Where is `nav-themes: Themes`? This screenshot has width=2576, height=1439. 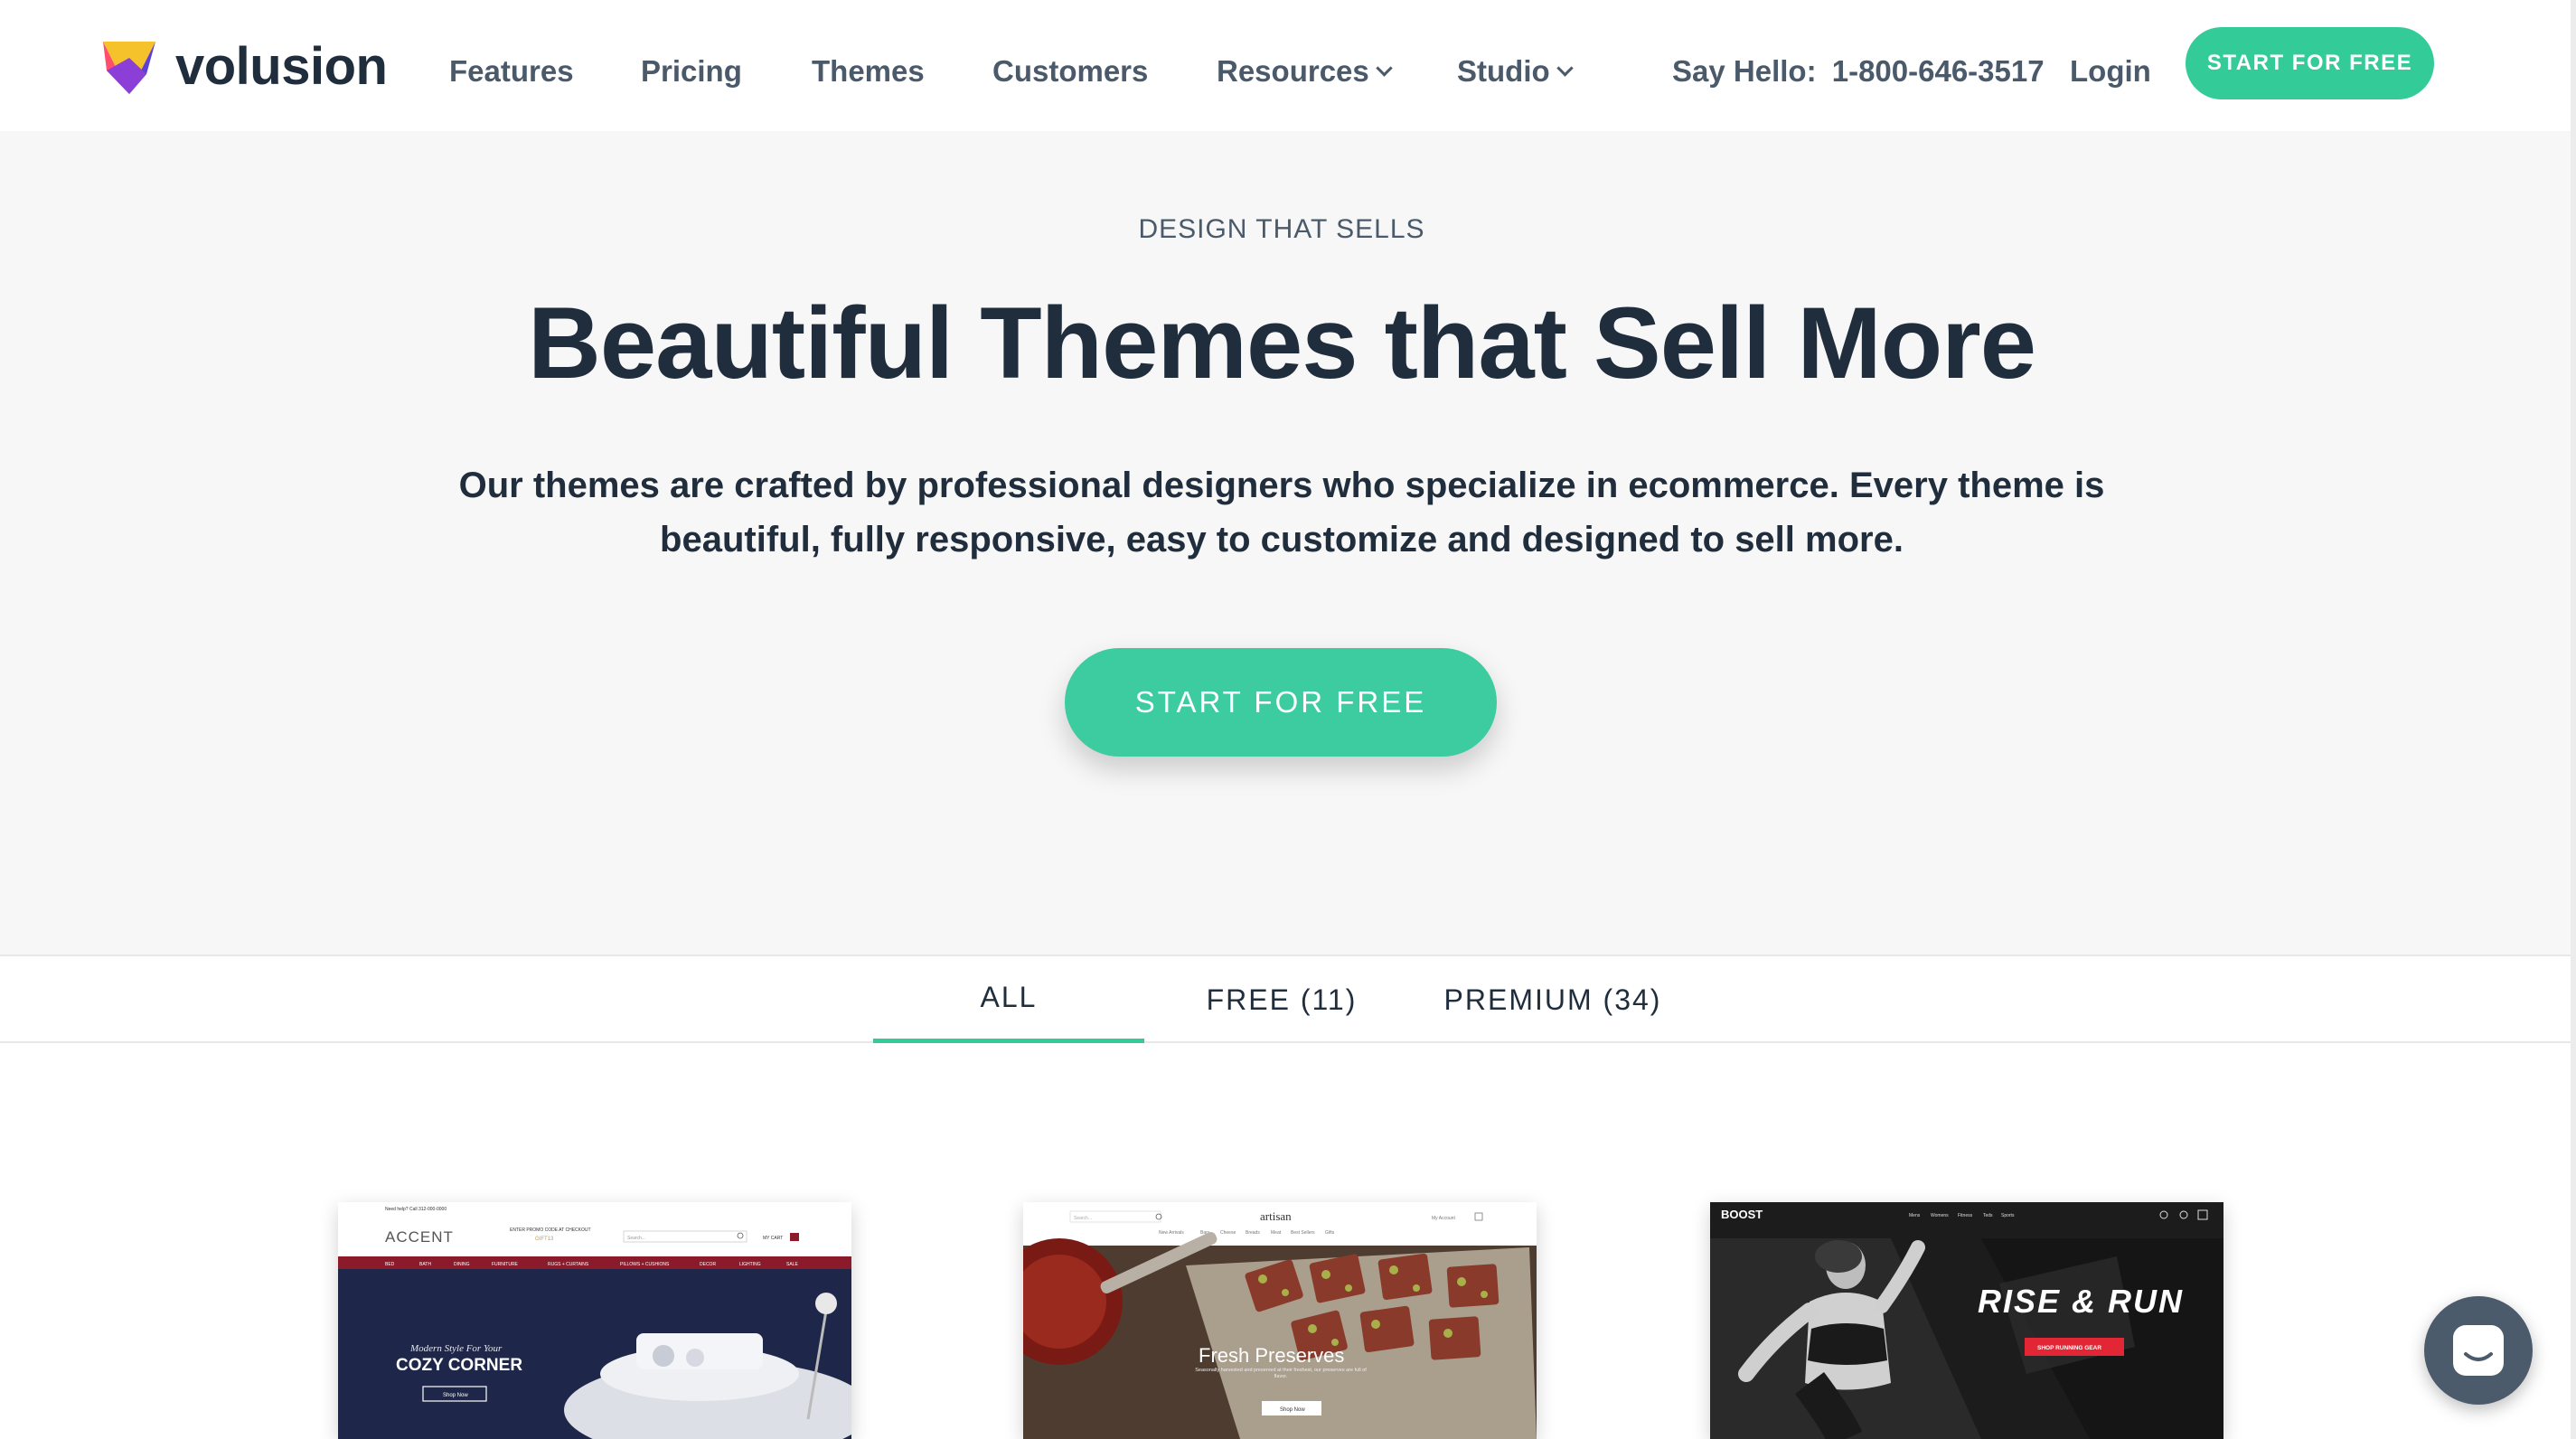
nav-themes: Themes is located at coordinates (869, 71).